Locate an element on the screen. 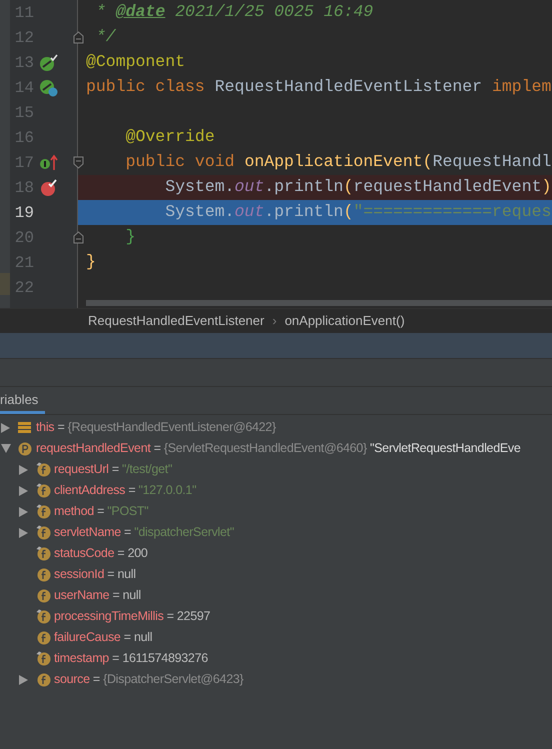 Image resolution: width=552 pixels, height=749 pixels. variable-entry: requestHandledEvent = {ServletRequestHandledEvent@6460} "ServletRequestHandledEve is located at coordinates (278, 448).